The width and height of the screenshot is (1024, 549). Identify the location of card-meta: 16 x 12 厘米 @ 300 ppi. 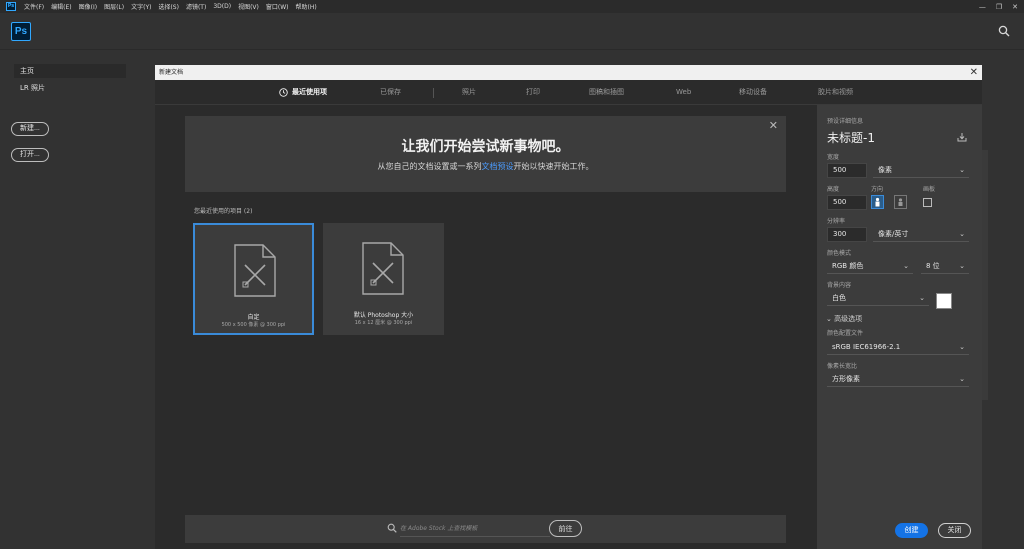
(383, 323).